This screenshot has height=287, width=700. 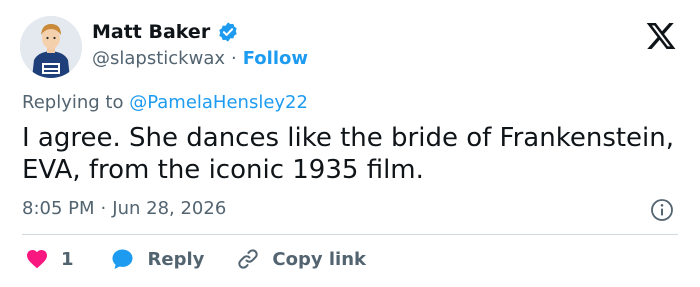 I want to click on avatar-image, so click(x=51, y=47).